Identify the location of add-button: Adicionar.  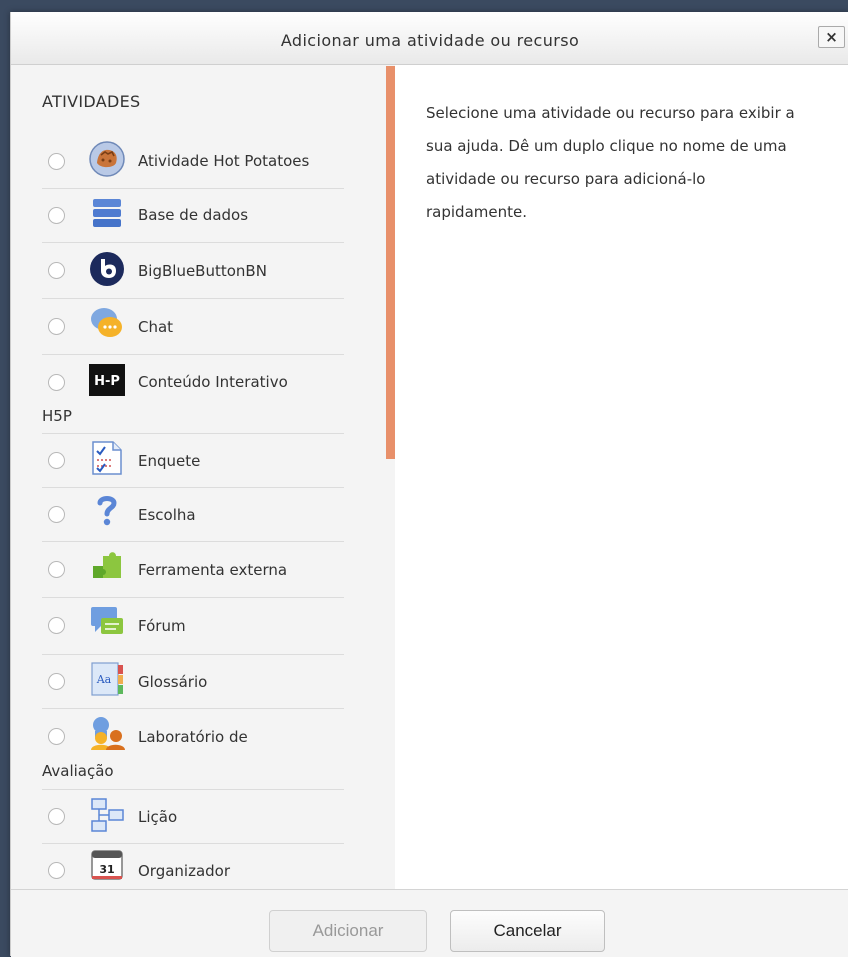
(348, 931).